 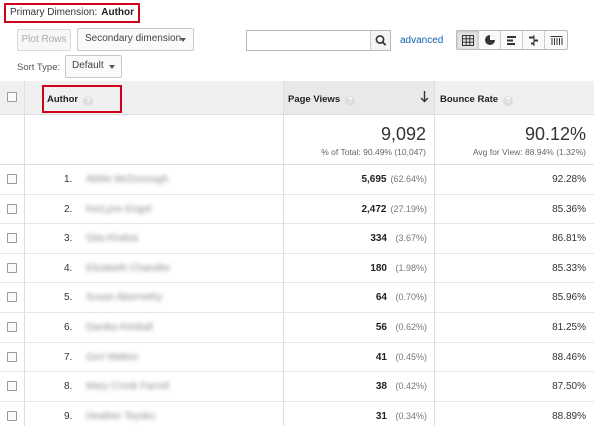 What do you see at coordinates (514, 140) in the screenshot?
I see `totals-bounce-rate-cell: 90.12% Avg for View: 88.94% (1.32%)` at bounding box center [514, 140].